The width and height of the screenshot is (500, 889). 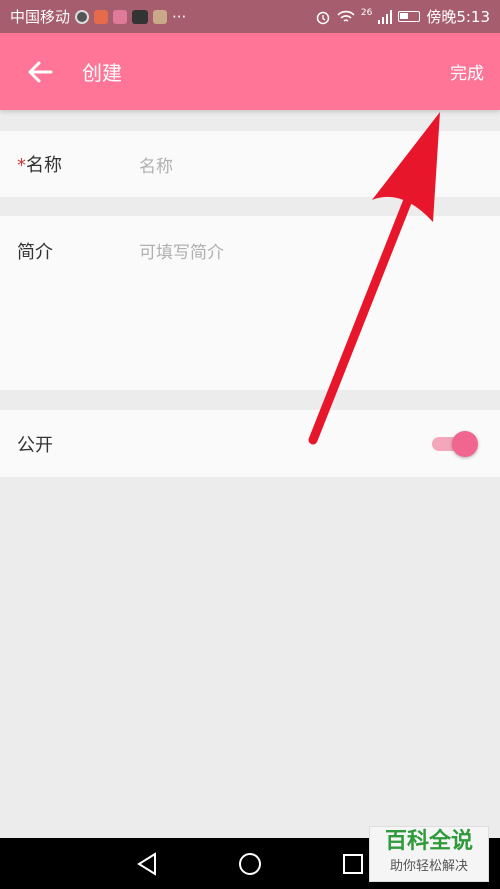 I want to click on intro-input: 可填写简介, so click(x=181, y=251).